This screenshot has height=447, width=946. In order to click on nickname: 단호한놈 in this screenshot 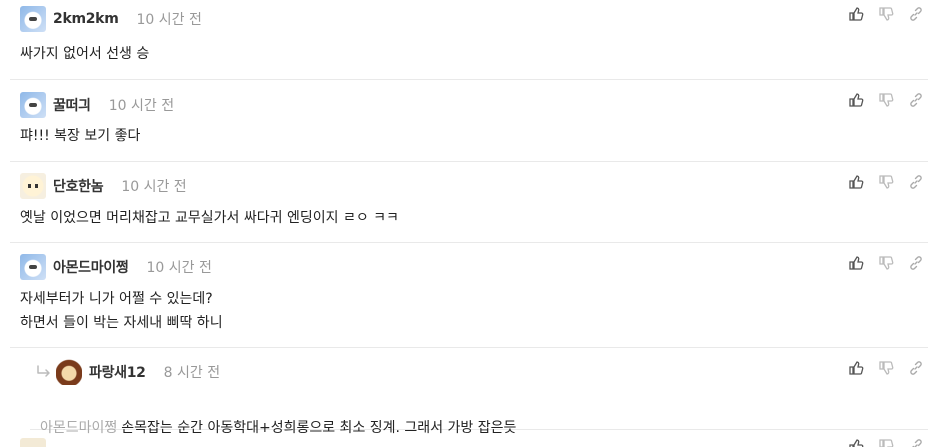, I will do `click(78, 186)`.